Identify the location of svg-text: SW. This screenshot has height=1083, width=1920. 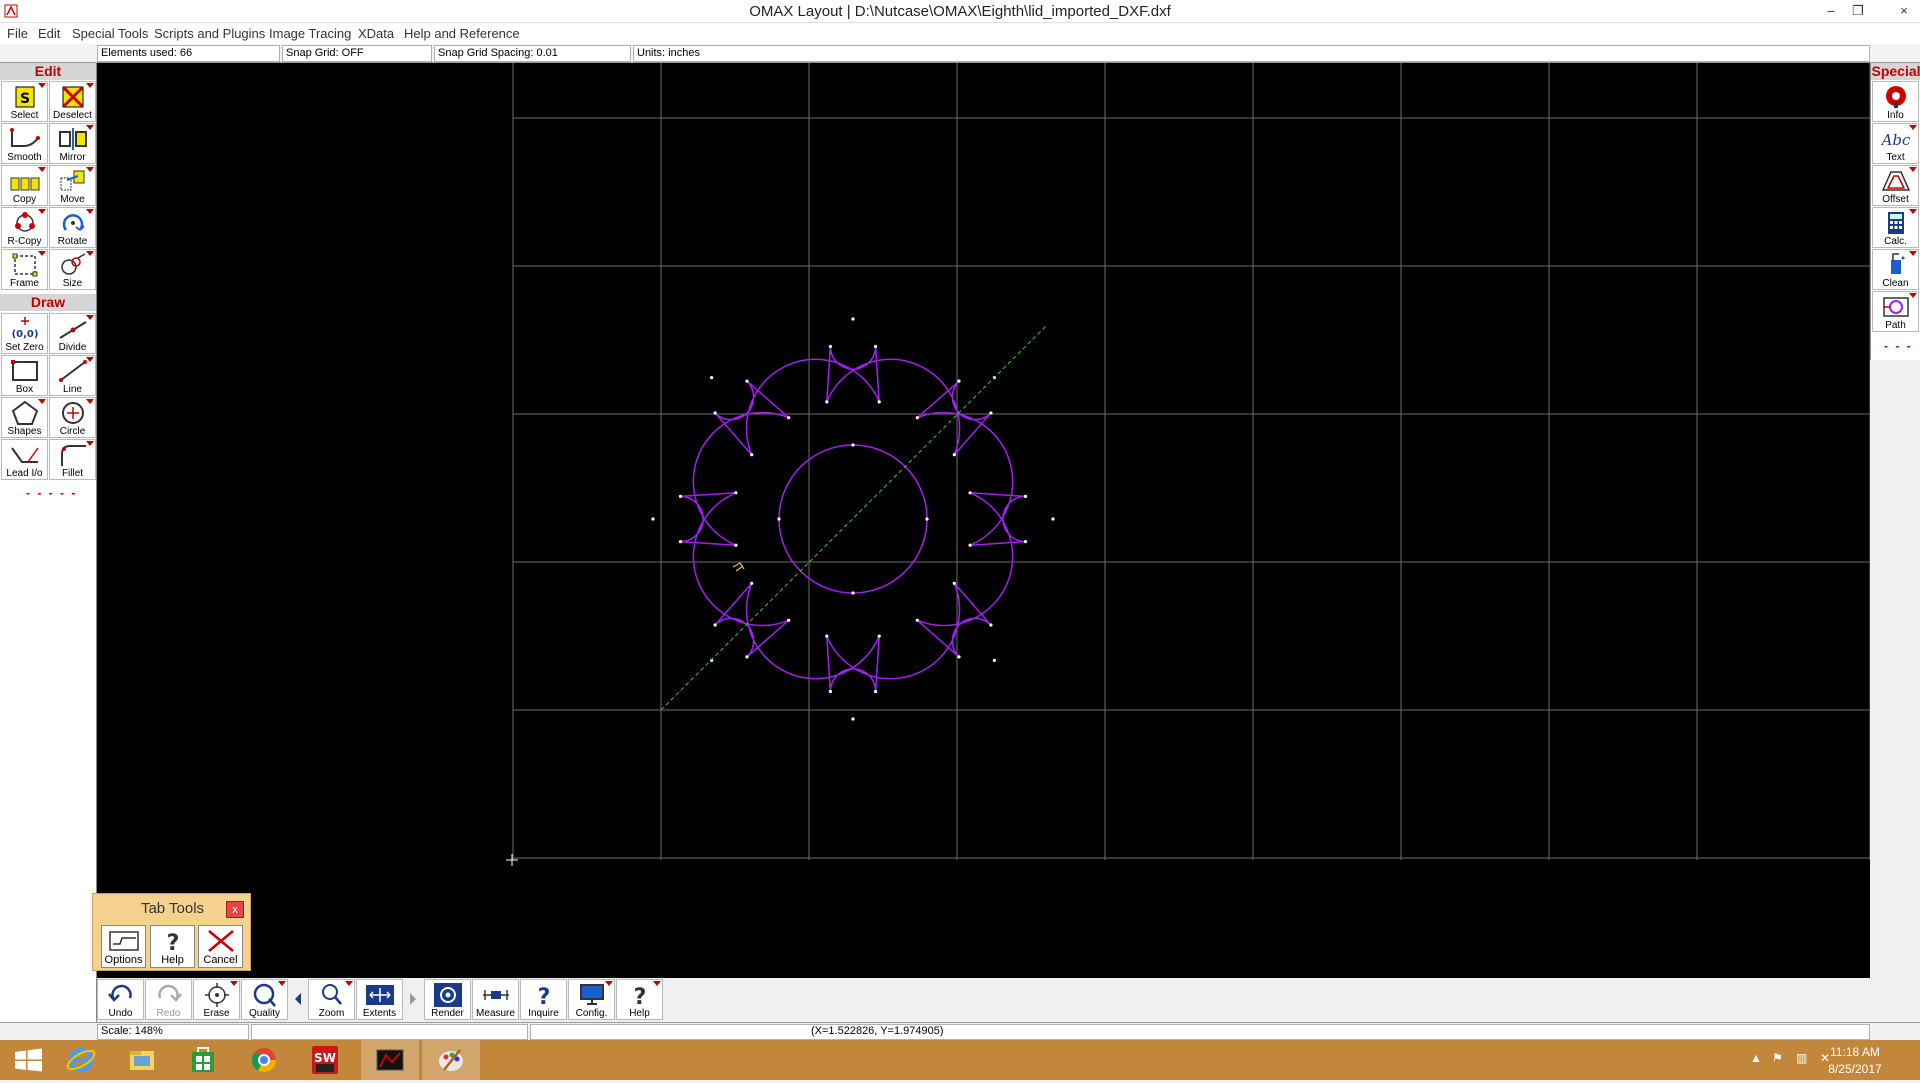
(325, 1058).